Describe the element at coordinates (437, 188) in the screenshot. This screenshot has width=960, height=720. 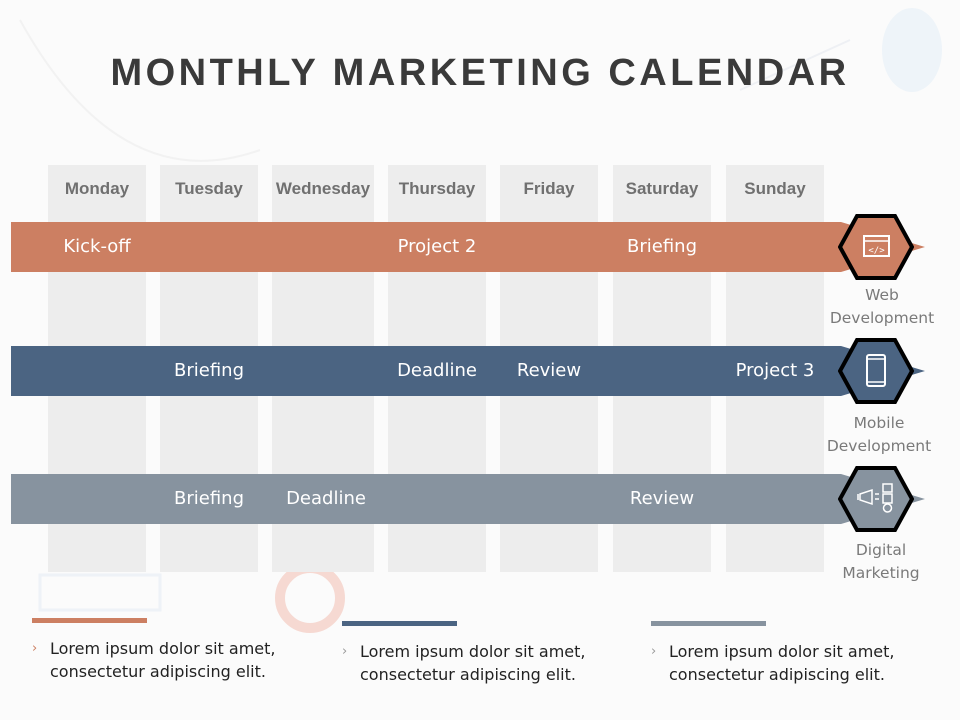
I see `day-header: Thursday` at that location.